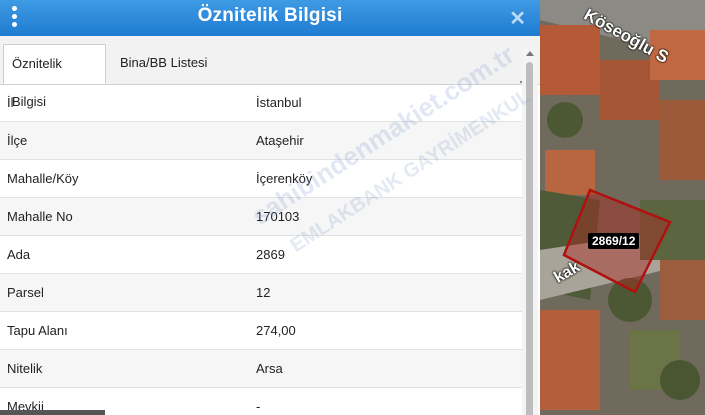 The width and height of the screenshot is (705, 415). I want to click on horizontal-scrollbar, so click(52, 412).